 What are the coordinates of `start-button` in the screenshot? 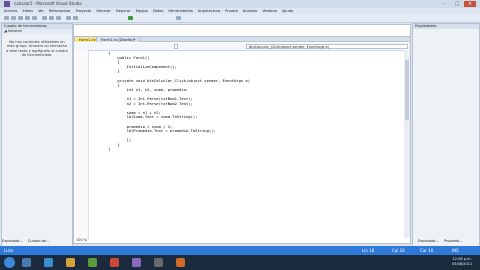 It's located at (9, 262).